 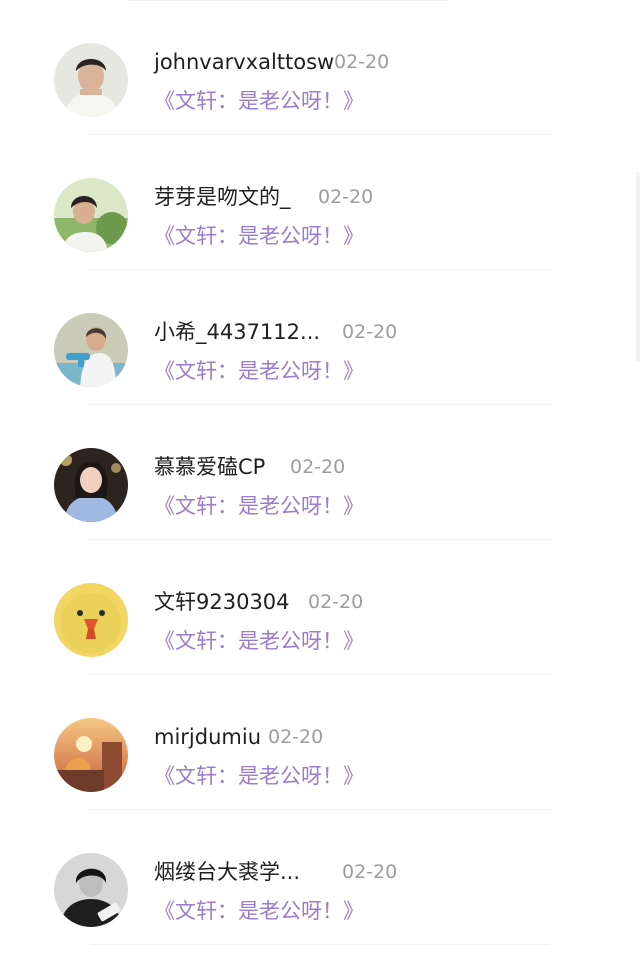 I want to click on girl-portrait-avatar, so click(x=91, y=485).